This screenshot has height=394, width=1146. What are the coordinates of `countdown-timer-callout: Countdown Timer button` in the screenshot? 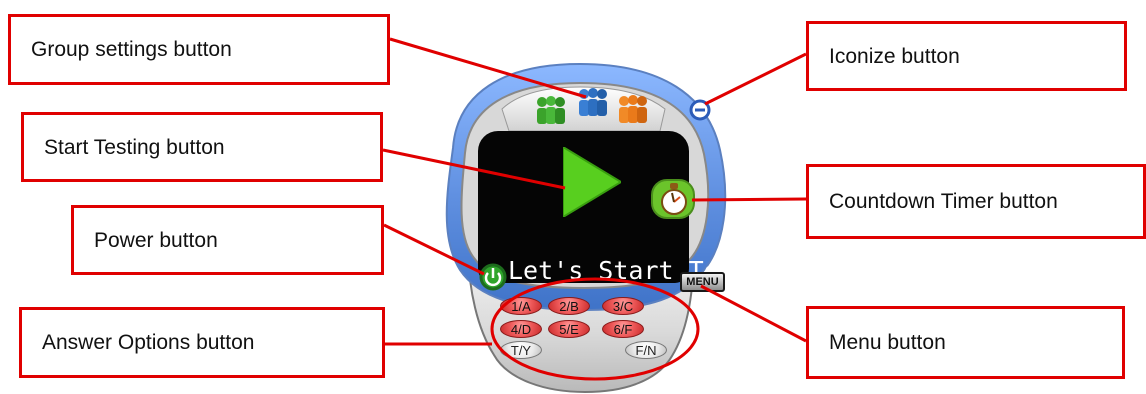 It's located at (976, 201).